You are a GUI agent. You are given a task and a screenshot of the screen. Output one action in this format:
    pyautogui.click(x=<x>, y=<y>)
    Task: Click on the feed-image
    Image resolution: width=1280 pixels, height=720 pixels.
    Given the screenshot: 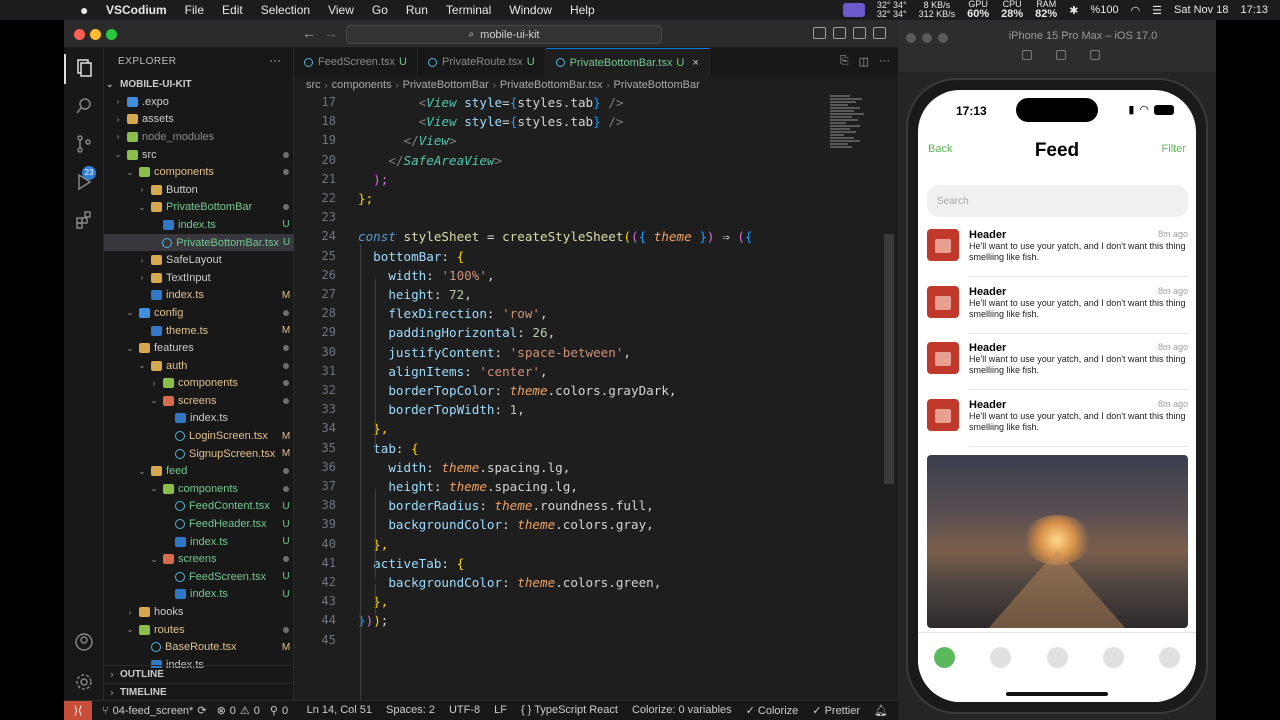 What is the action you would take?
    pyautogui.click(x=1057, y=541)
    